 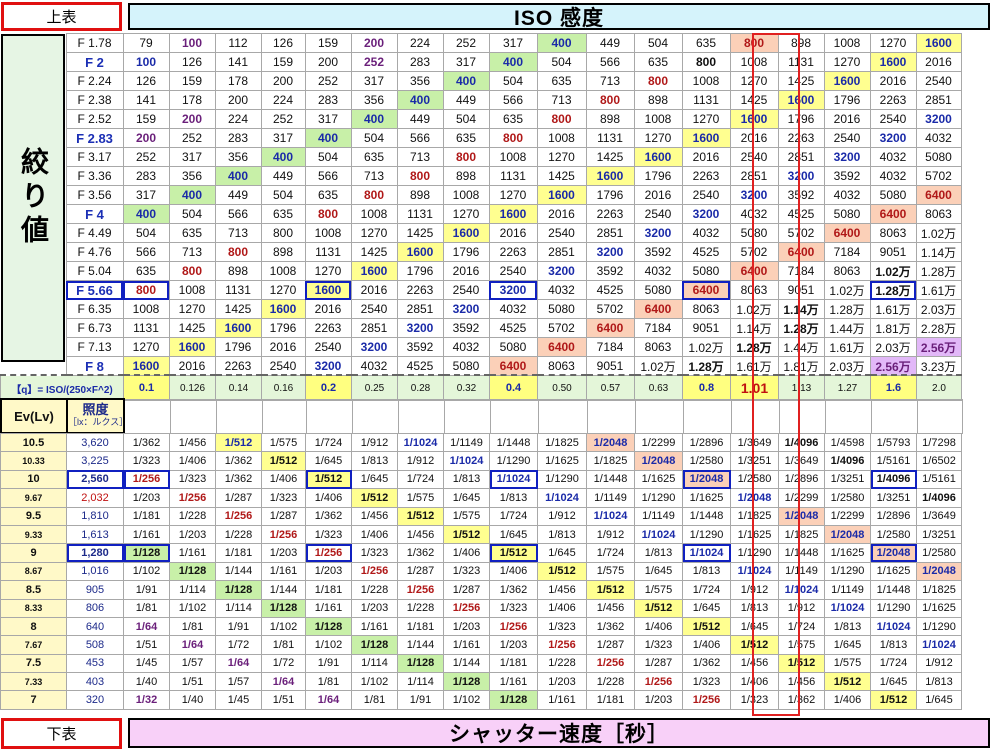 I want to click on shutter-cell: 1/4598, so click(x=847, y=442).